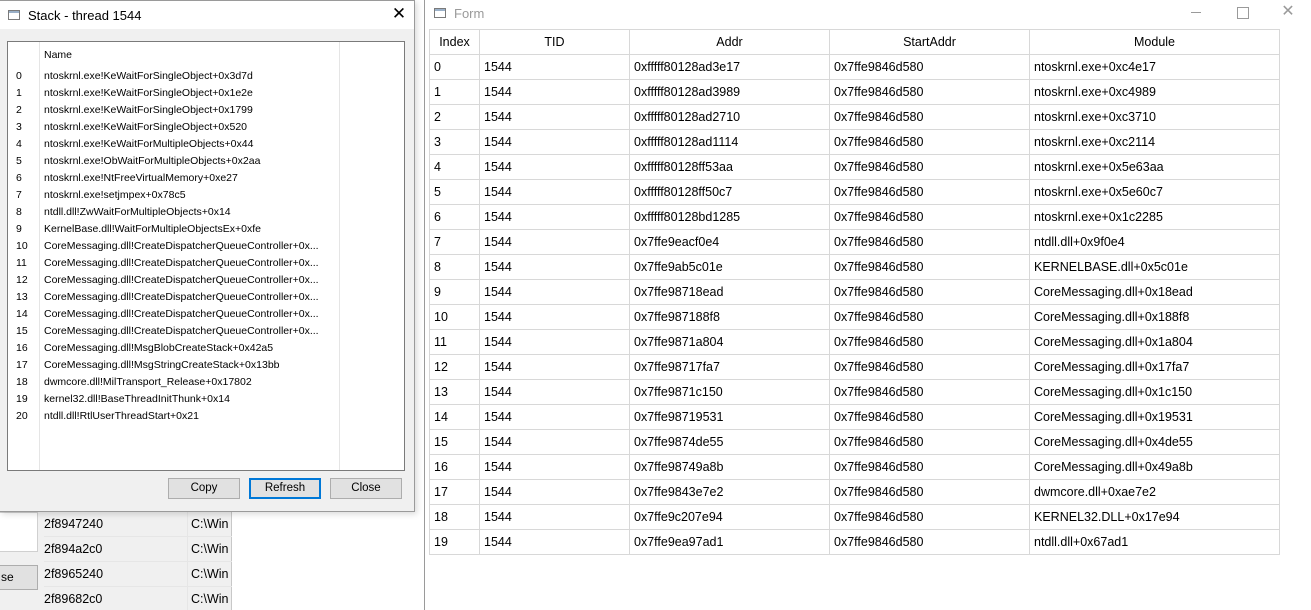 The image size is (1311, 610). I want to click on cell-index: 8, so click(454, 267).